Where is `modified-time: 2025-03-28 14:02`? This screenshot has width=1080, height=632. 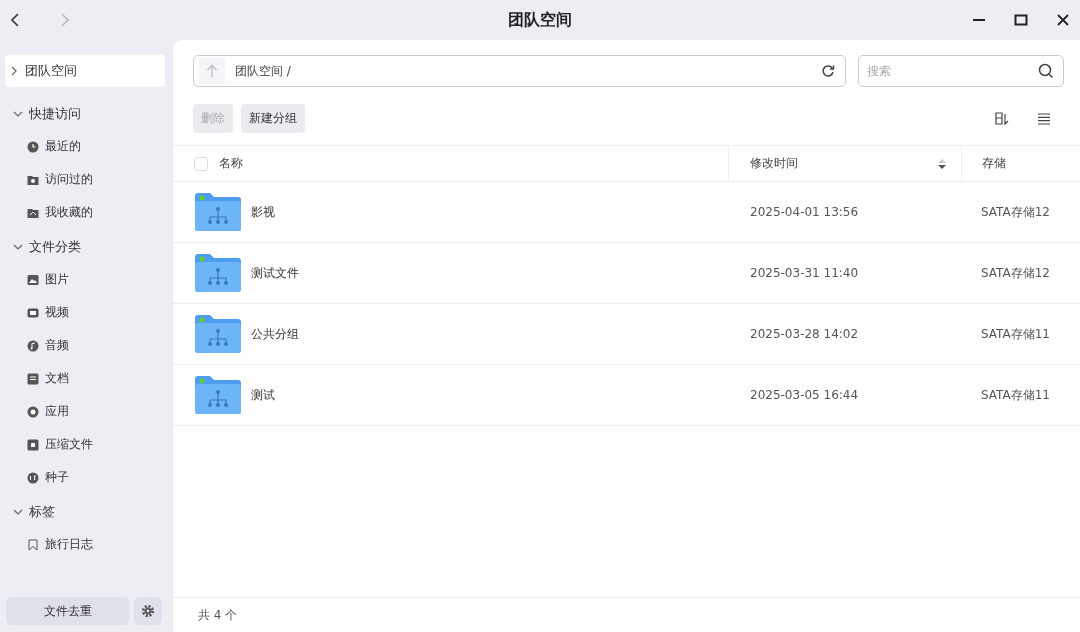 modified-time: 2025-03-28 14:02 is located at coordinates (804, 334).